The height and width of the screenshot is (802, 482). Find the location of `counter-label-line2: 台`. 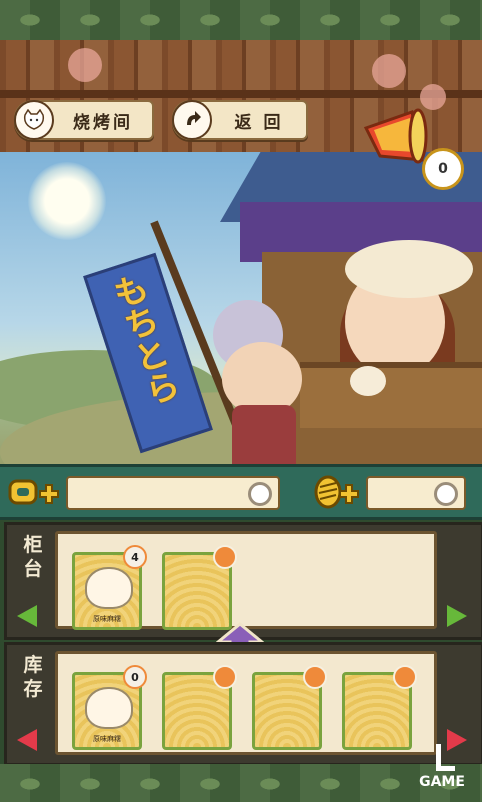

counter-label-line2: 台 is located at coordinates (33, 569).